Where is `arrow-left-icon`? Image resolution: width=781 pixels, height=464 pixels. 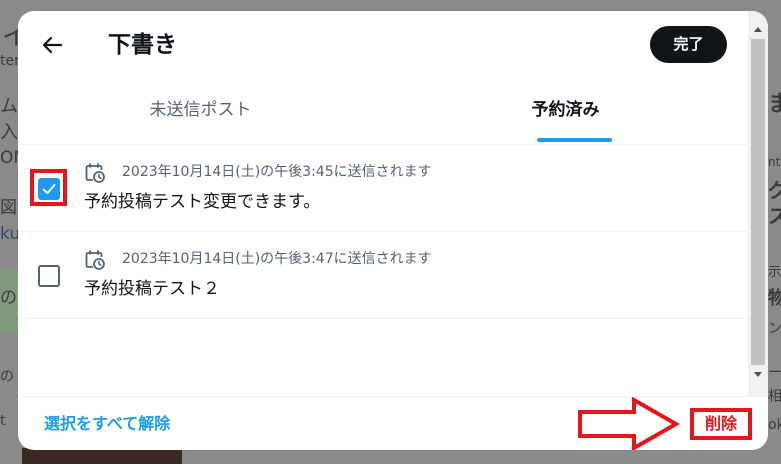 arrow-left-icon is located at coordinates (52, 45).